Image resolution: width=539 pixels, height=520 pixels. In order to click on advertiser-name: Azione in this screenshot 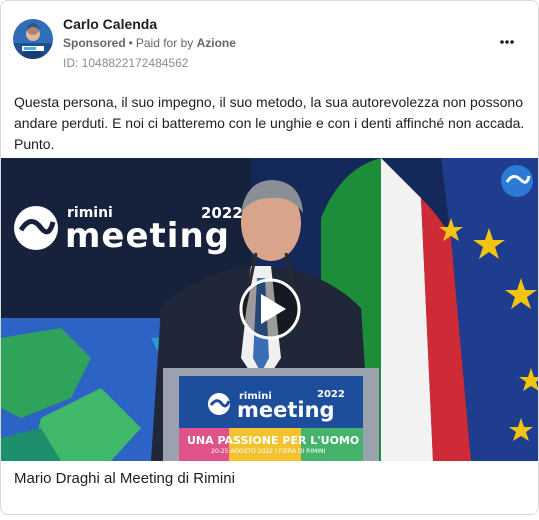, I will do `click(216, 43)`.